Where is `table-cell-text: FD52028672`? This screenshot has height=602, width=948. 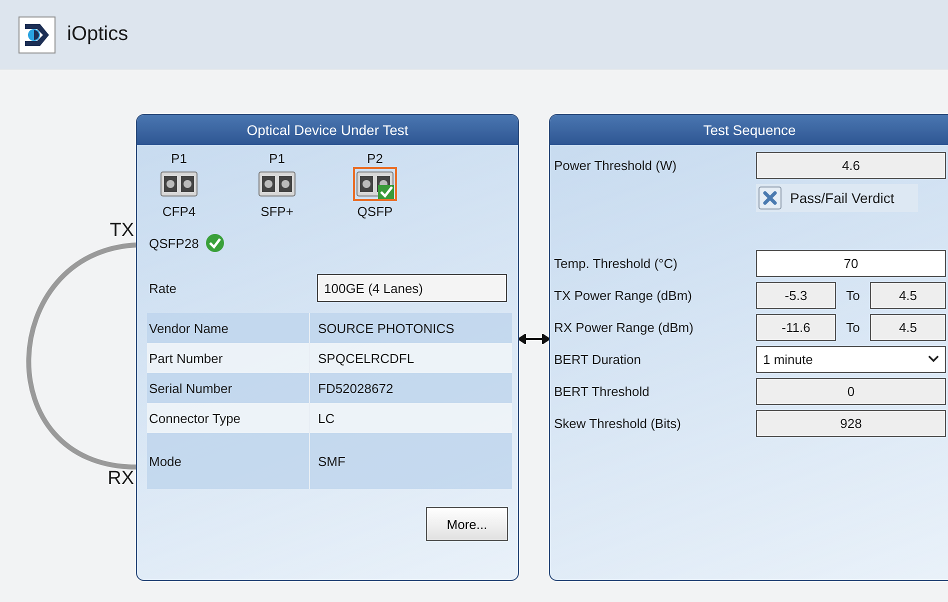 table-cell-text: FD52028672 is located at coordinates (355, 388).